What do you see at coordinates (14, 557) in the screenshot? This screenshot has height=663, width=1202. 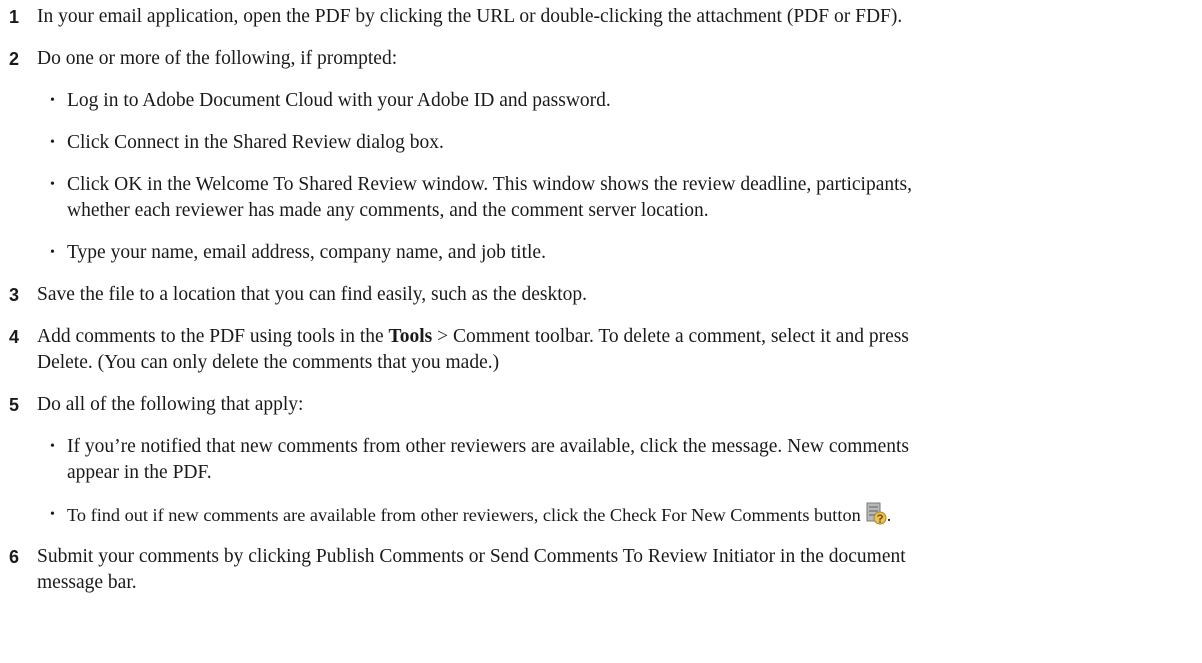 I see `step-number: 6` at bounding box center [14, 557].